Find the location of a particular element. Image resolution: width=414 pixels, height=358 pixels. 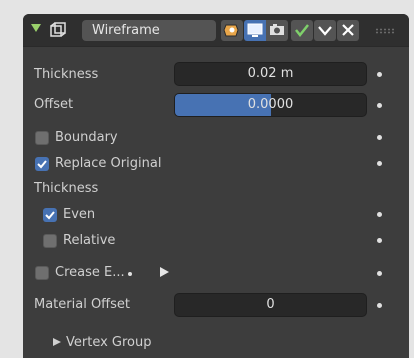

vertex-group-expand-arrow-icon is located at coordinates (57, 342).